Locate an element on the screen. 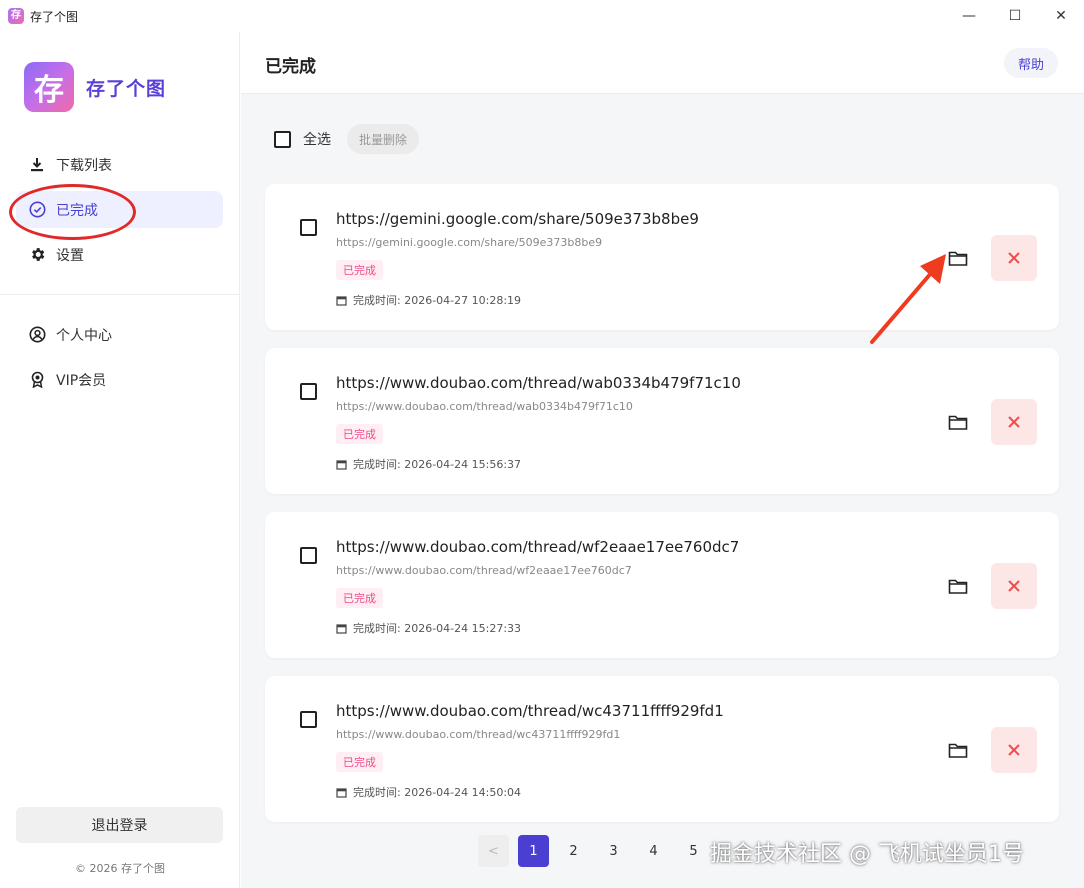 The image size is (1084, 888). window-titlebar: 存 存了个图 — ☐ ✕ is located at coordinates (542, 16).